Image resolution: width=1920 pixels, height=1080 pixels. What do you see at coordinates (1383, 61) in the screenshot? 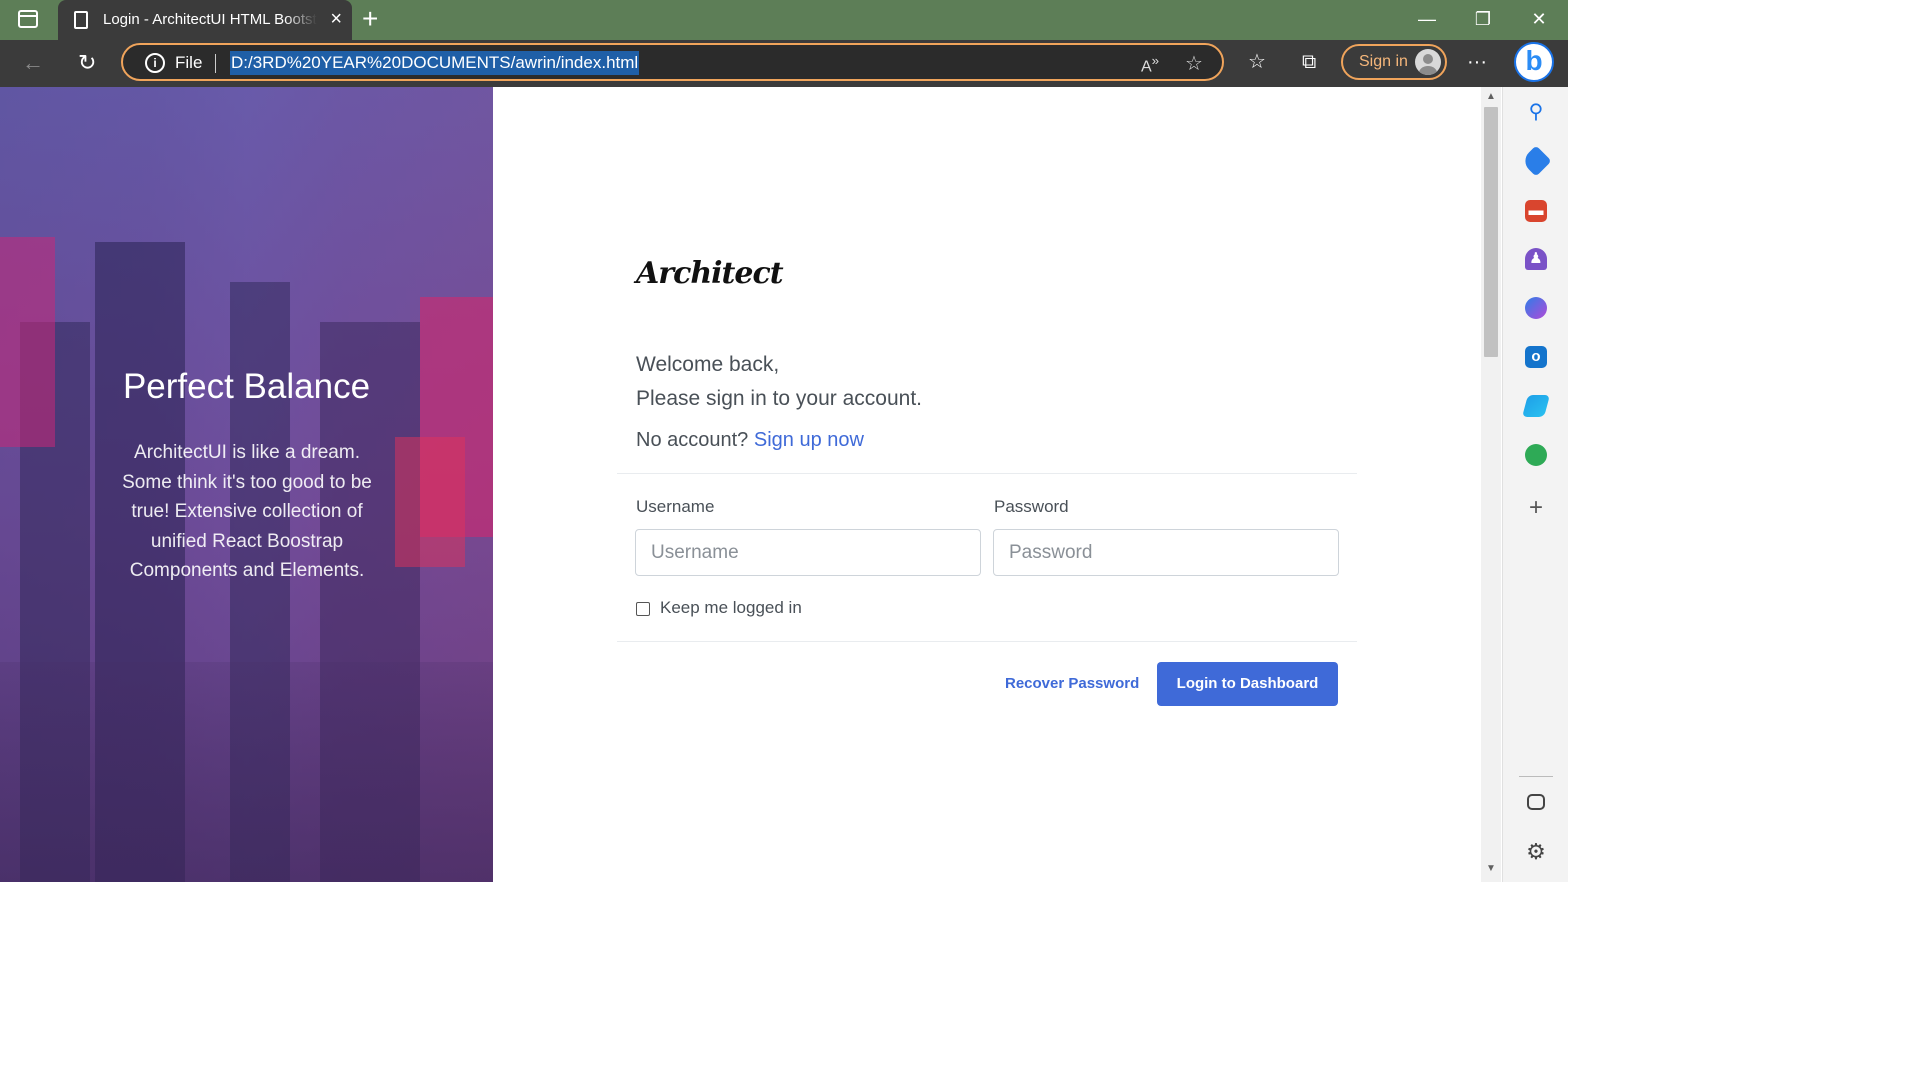
I see `sign-in-label: Sign in` at bounding box center [1383, 61].